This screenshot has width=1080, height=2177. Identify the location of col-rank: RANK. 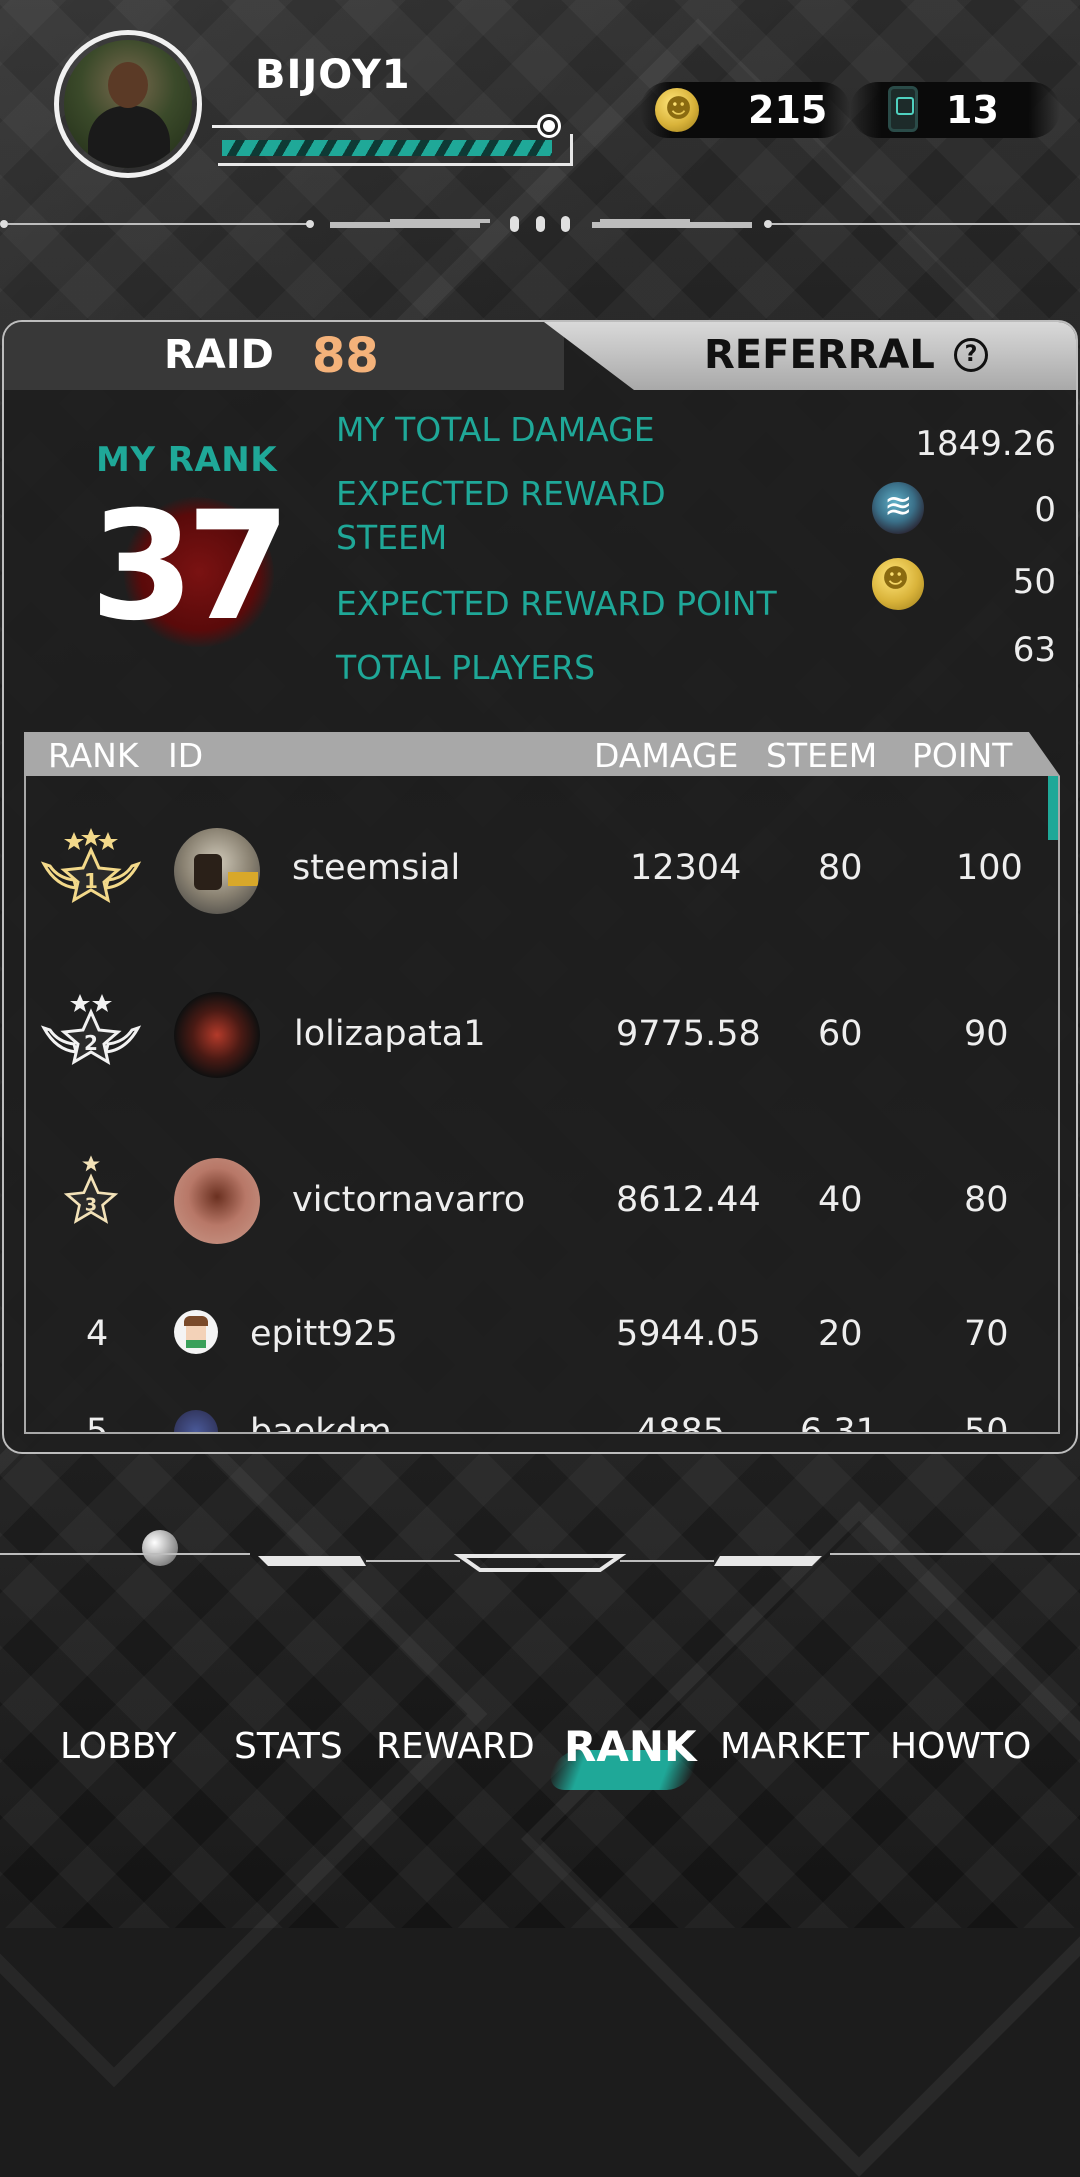
(93, 755).